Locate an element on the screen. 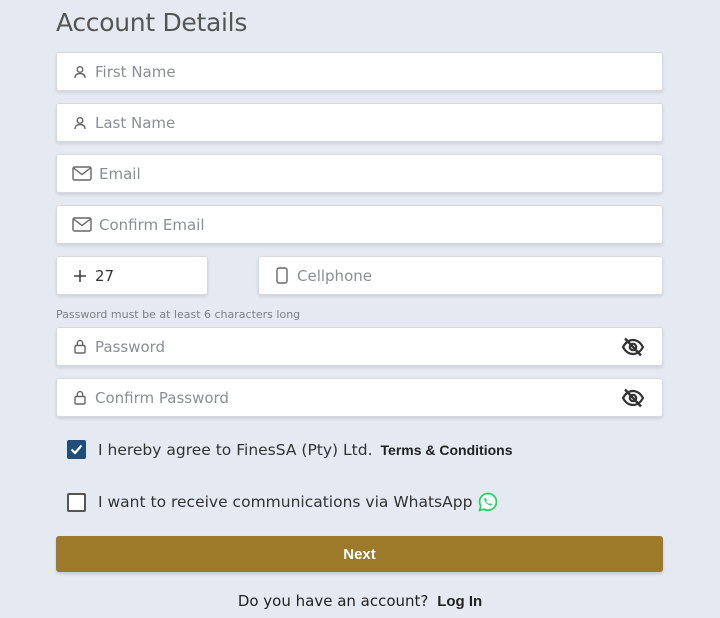 This screenshot has width=720, height=618. first-name-field is located at coordinates (359, 71).